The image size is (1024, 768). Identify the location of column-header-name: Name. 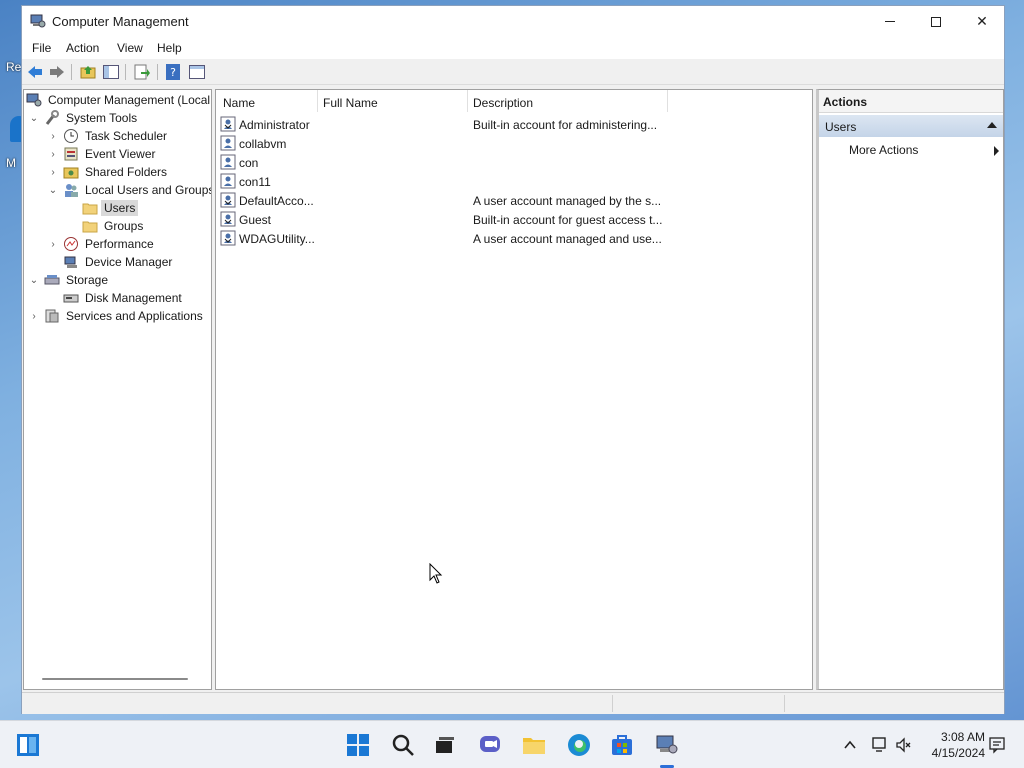
(239, 103).